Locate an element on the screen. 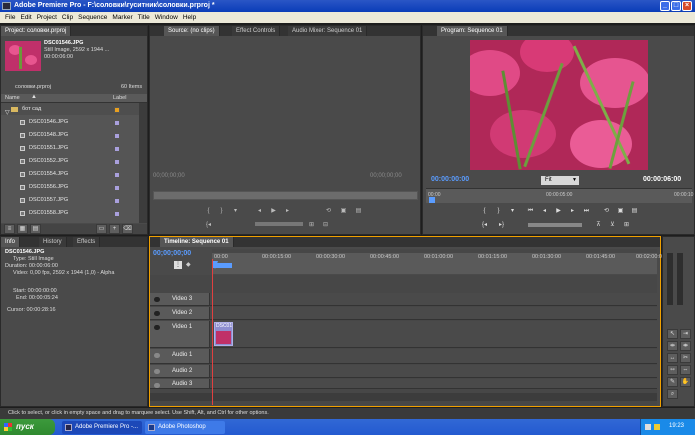 Image resolution: width=695 pixels, height=435 pixels. icon-view-icon: ▦ is located at coordinates (22, 229).